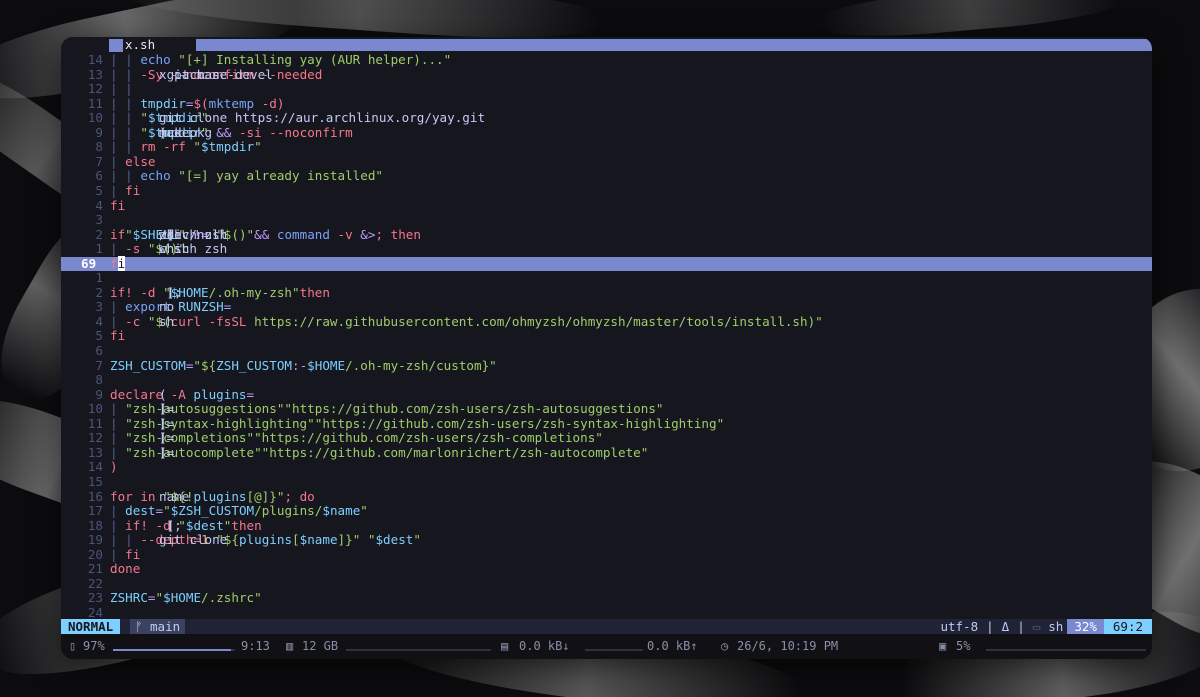  What do you see at coordinates (95, 59) in the screenshot?
I see `line-number: 14` at bounding box center [95, 59].